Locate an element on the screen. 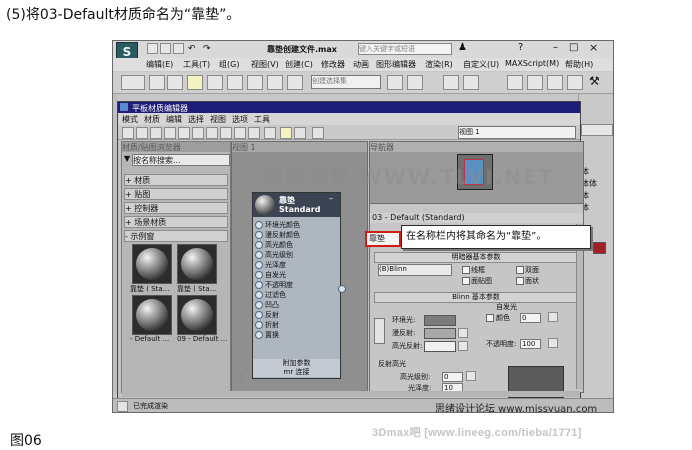  menu-tools: 工具(T) is located at coordinates (196, 64).